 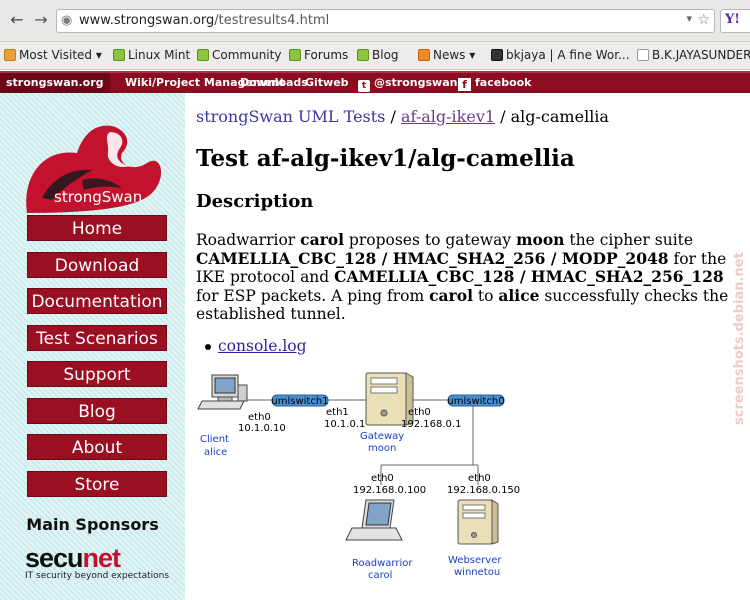 What do you see at coordinates (274, 82) in the screenshot?
I see `nav-link-downloads: Downloads` at bounding box center [274, 82].